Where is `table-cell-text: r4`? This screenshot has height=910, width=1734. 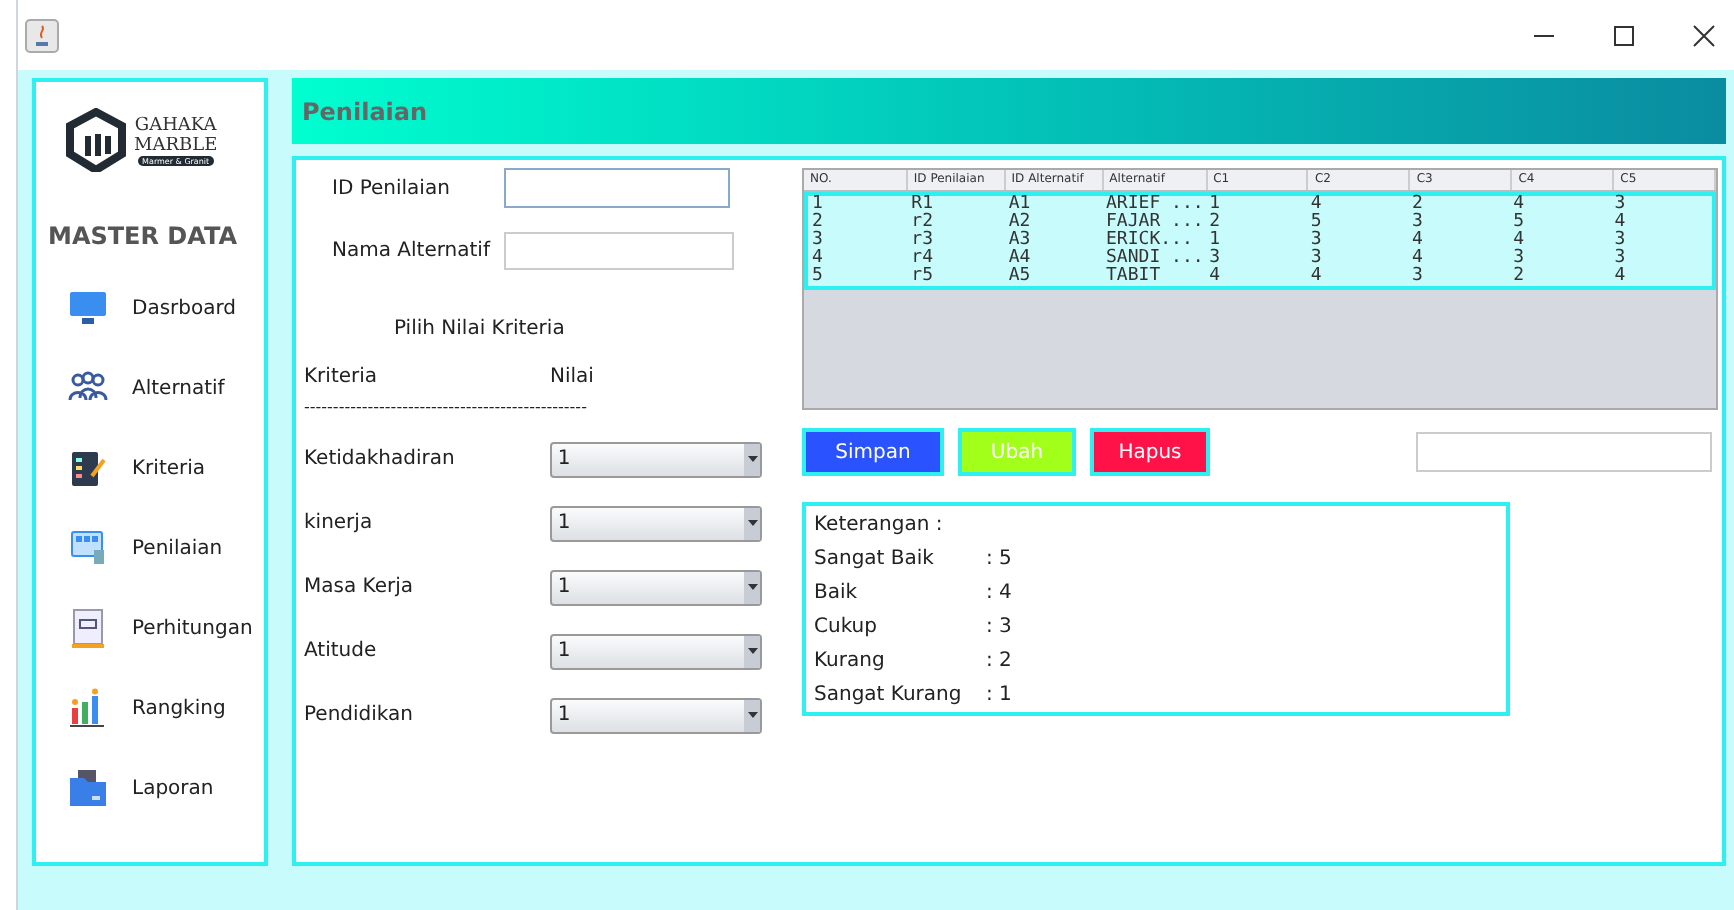 table-cell-text: r4 is located at coordinates (922, 259).